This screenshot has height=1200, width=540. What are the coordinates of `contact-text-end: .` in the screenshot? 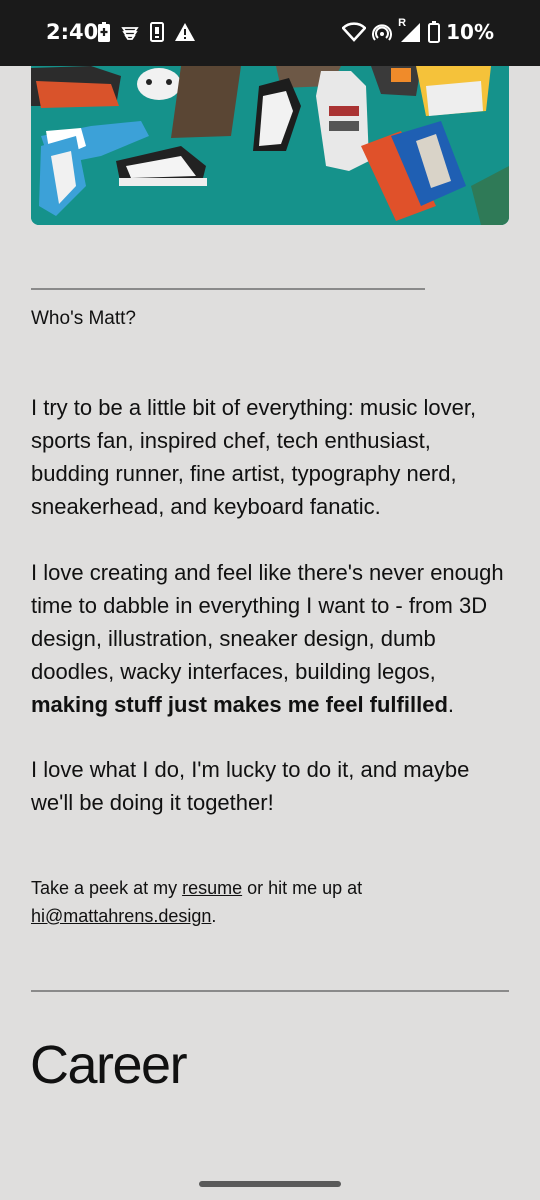 It's located at (214, 916).